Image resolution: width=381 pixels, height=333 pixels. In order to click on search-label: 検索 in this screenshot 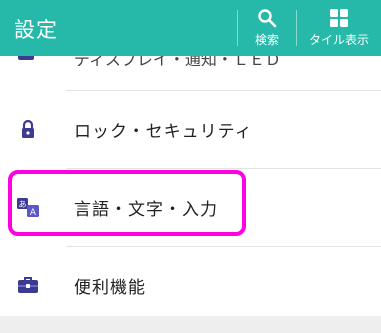, I will do `click(266, 40)`.